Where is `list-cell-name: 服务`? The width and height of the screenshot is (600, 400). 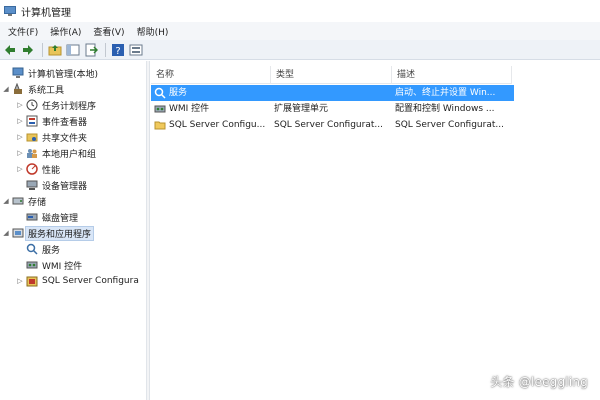
list-cell-name: 服务 is located at coordinates (211, 93).